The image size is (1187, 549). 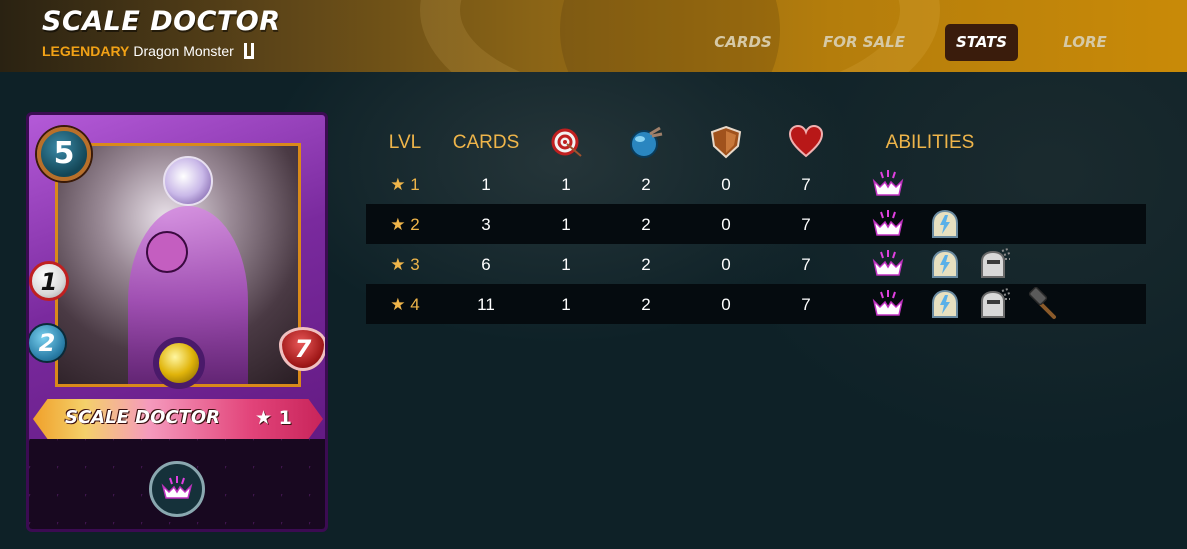 I want to click on cell-cards: 6, so click(x=486, y=264).